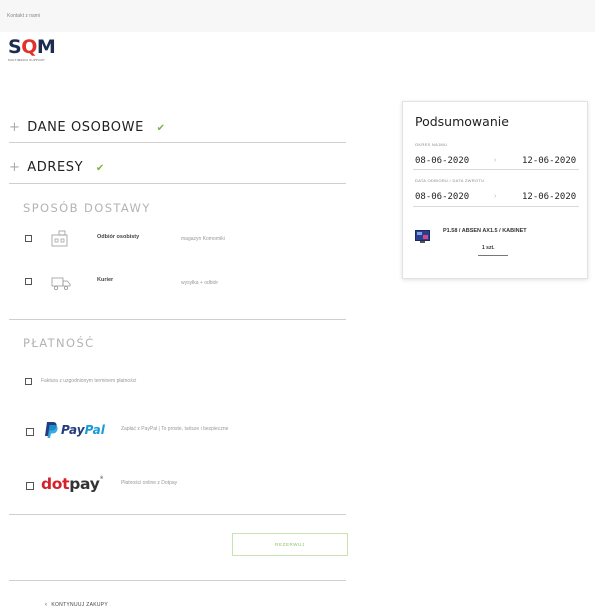 The image size is (595, 611). What do you see at coordinates (28, 281) in the screenshot?
I see `delivery-courier-checkbox` at bounding box center [28, 281].